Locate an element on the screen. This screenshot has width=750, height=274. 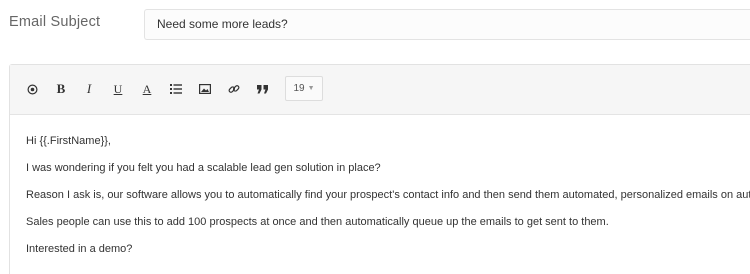
subject-input: Need some more leads? is located at coordinates (447, 24).